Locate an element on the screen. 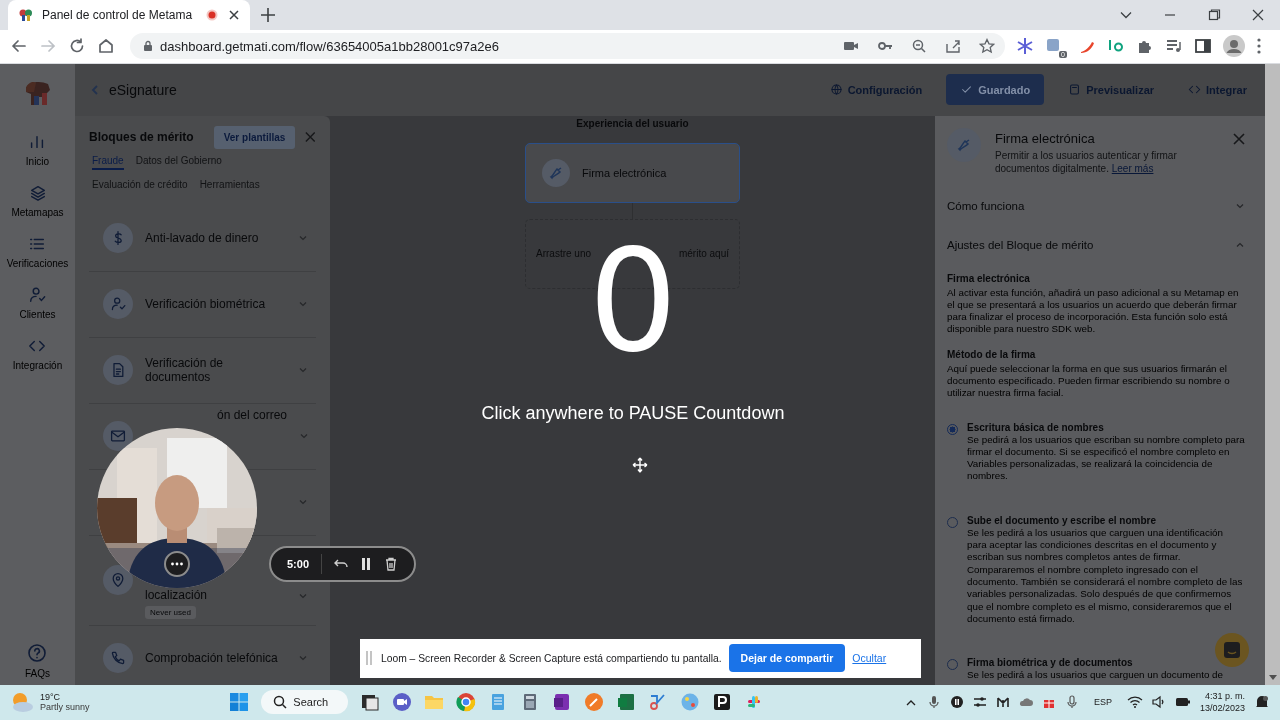 This screenshot has height=720, width=1280. category-tab: Herramientas is located at coordinates (229, 185).